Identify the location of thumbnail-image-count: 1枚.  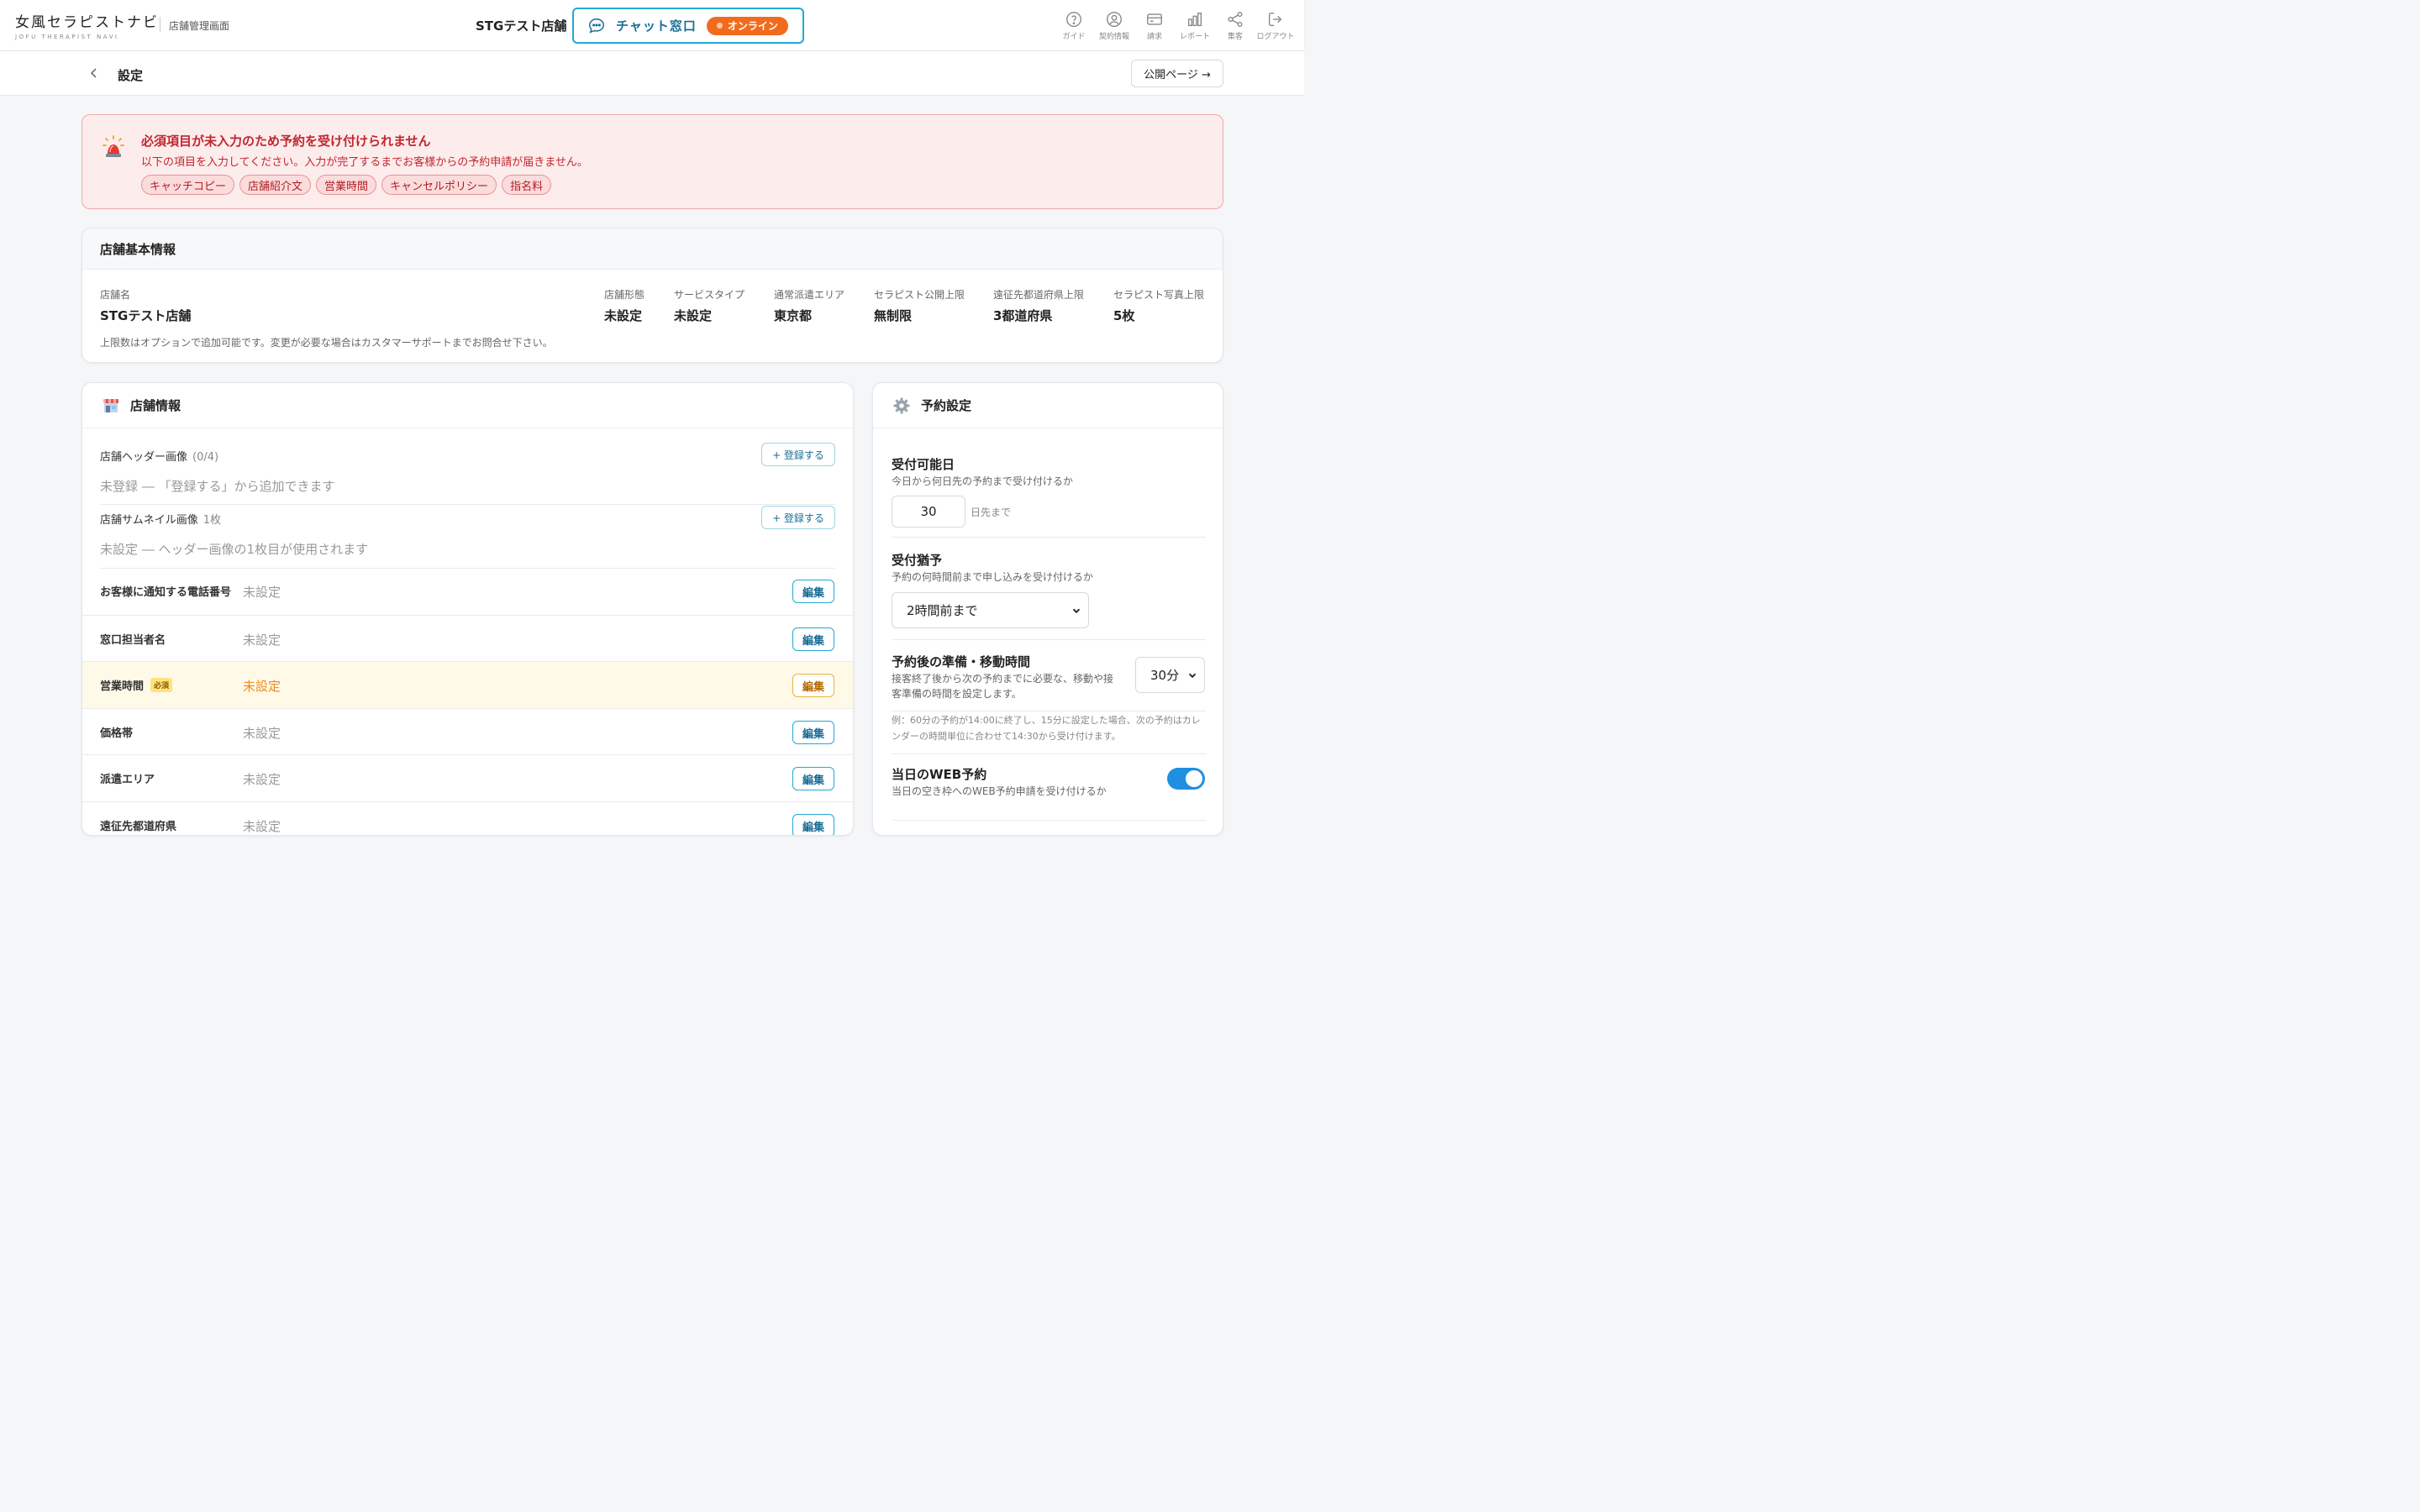
(212, 520).